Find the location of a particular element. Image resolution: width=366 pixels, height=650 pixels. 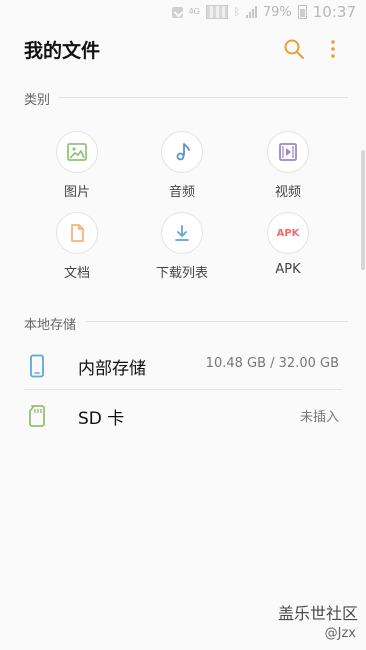

sd-card-name: SD 卡 is located at coordinates (101, 419).